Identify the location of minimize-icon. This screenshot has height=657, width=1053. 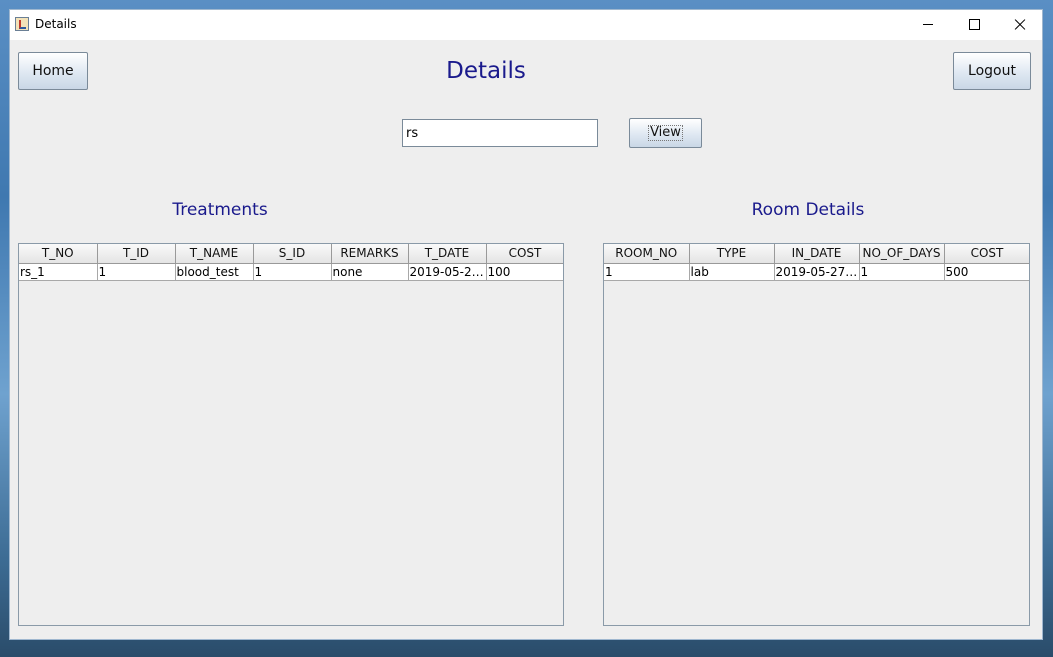
(928, 25).